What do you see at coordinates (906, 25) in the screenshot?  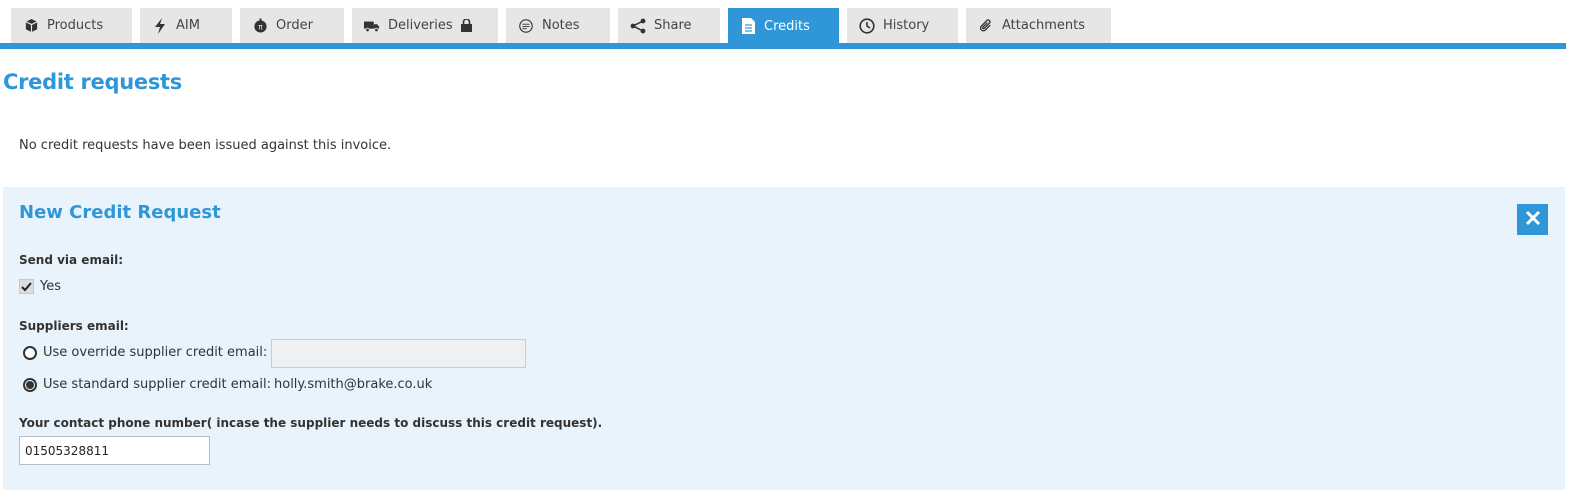 I see `tab-label: History` at bounding box center [906, 25].